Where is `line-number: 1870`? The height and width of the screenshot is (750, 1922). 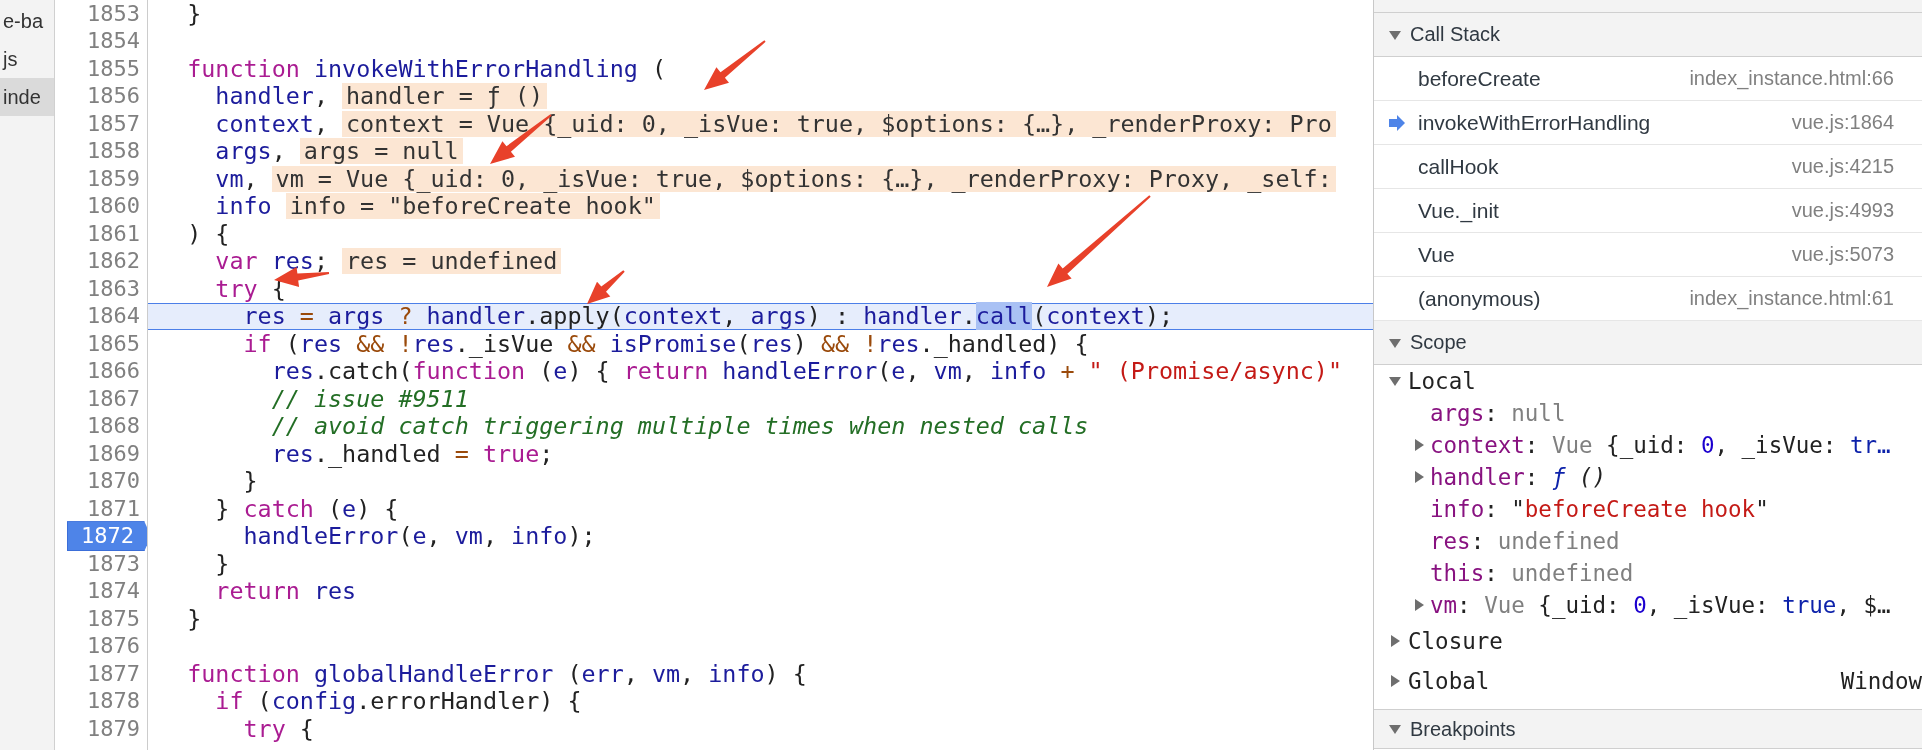 line-number: 1870 is located at coordinates (117, 481).